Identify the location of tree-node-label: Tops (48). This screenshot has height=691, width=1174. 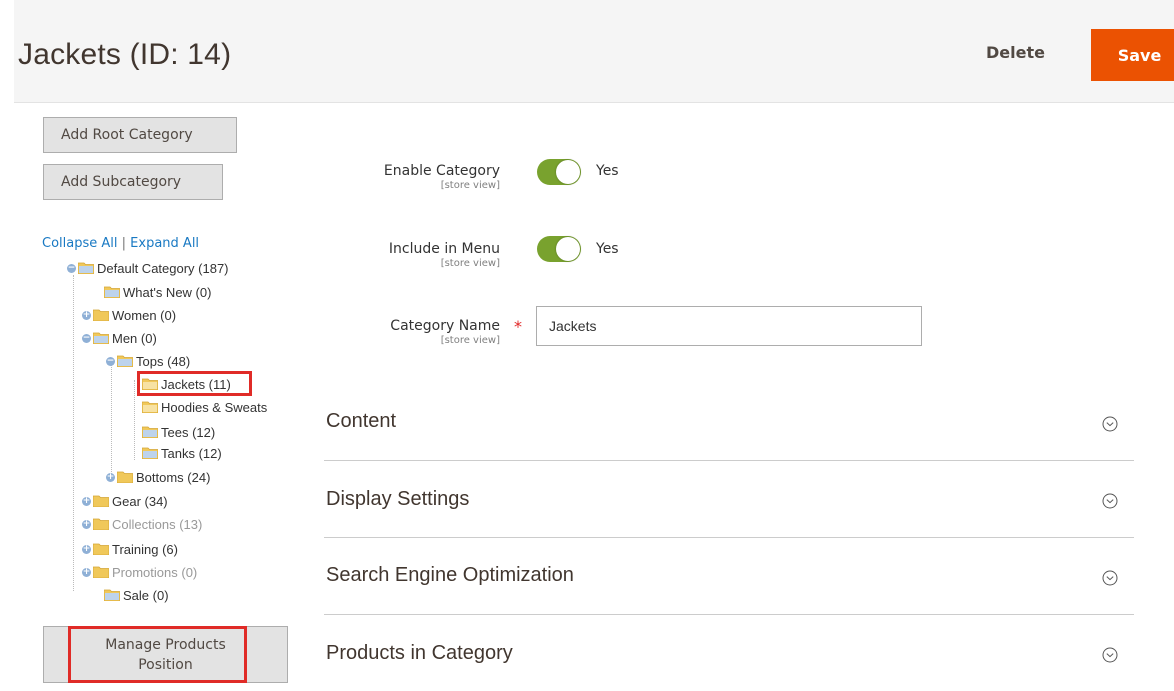
(163, 361).